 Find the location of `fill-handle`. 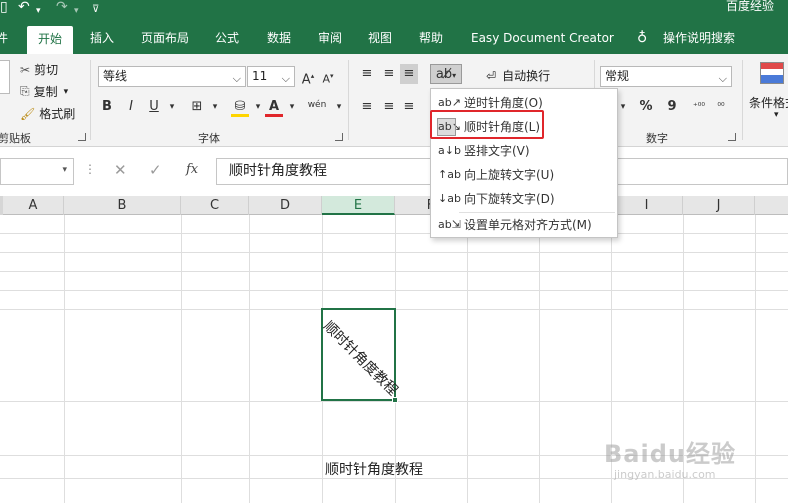

fill-handle is located at coordinates (395, 400).